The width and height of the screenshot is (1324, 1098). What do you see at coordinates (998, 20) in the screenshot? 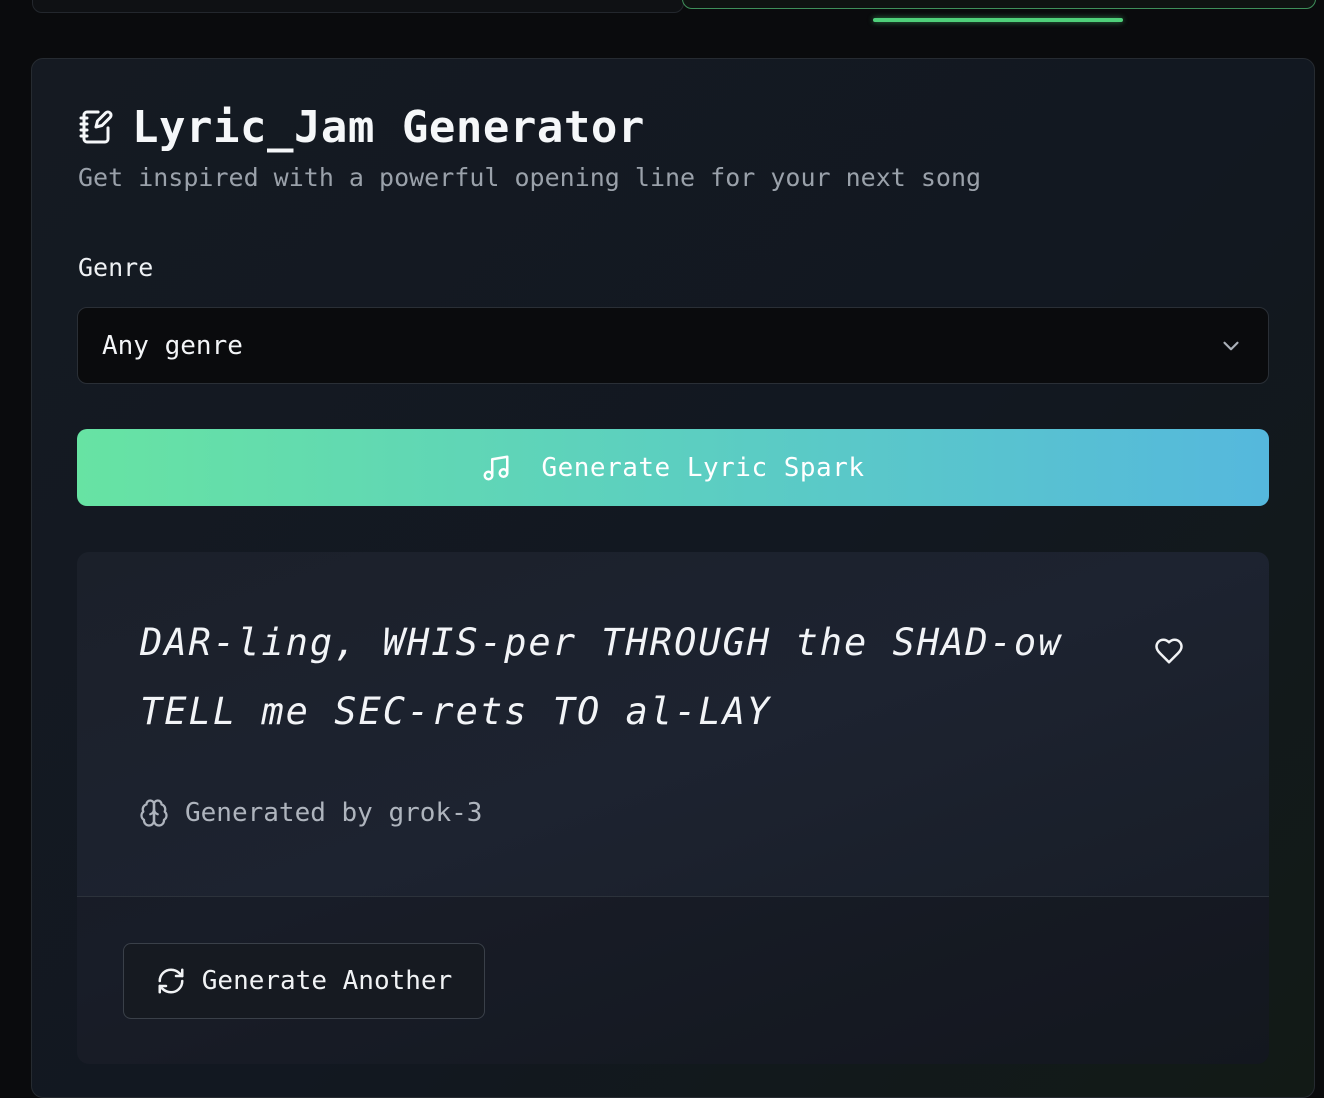
I see `active-tab-indicator` at bounding box center [998, 20].